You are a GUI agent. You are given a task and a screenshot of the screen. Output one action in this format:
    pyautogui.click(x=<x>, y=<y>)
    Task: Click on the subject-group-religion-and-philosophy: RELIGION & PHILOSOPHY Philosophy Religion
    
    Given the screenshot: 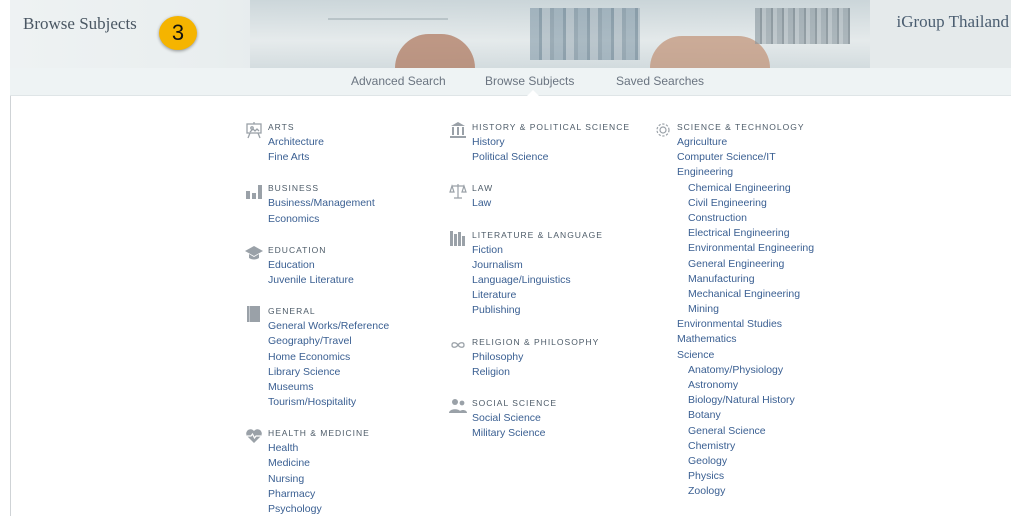 What is the action you would take?
    pyautogui.click(x=539, y=357)
    